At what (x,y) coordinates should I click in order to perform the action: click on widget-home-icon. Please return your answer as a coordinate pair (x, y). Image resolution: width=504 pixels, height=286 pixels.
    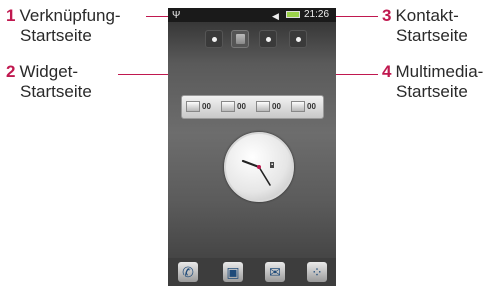
    Looking at the image, I should click on (240, 39).